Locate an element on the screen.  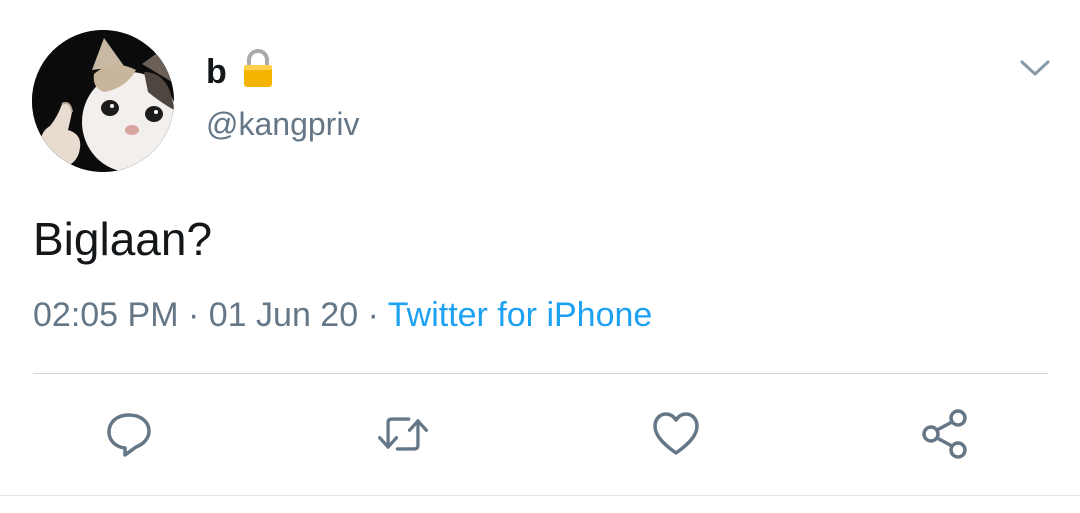
avatar is located at coordinates (103, 101).